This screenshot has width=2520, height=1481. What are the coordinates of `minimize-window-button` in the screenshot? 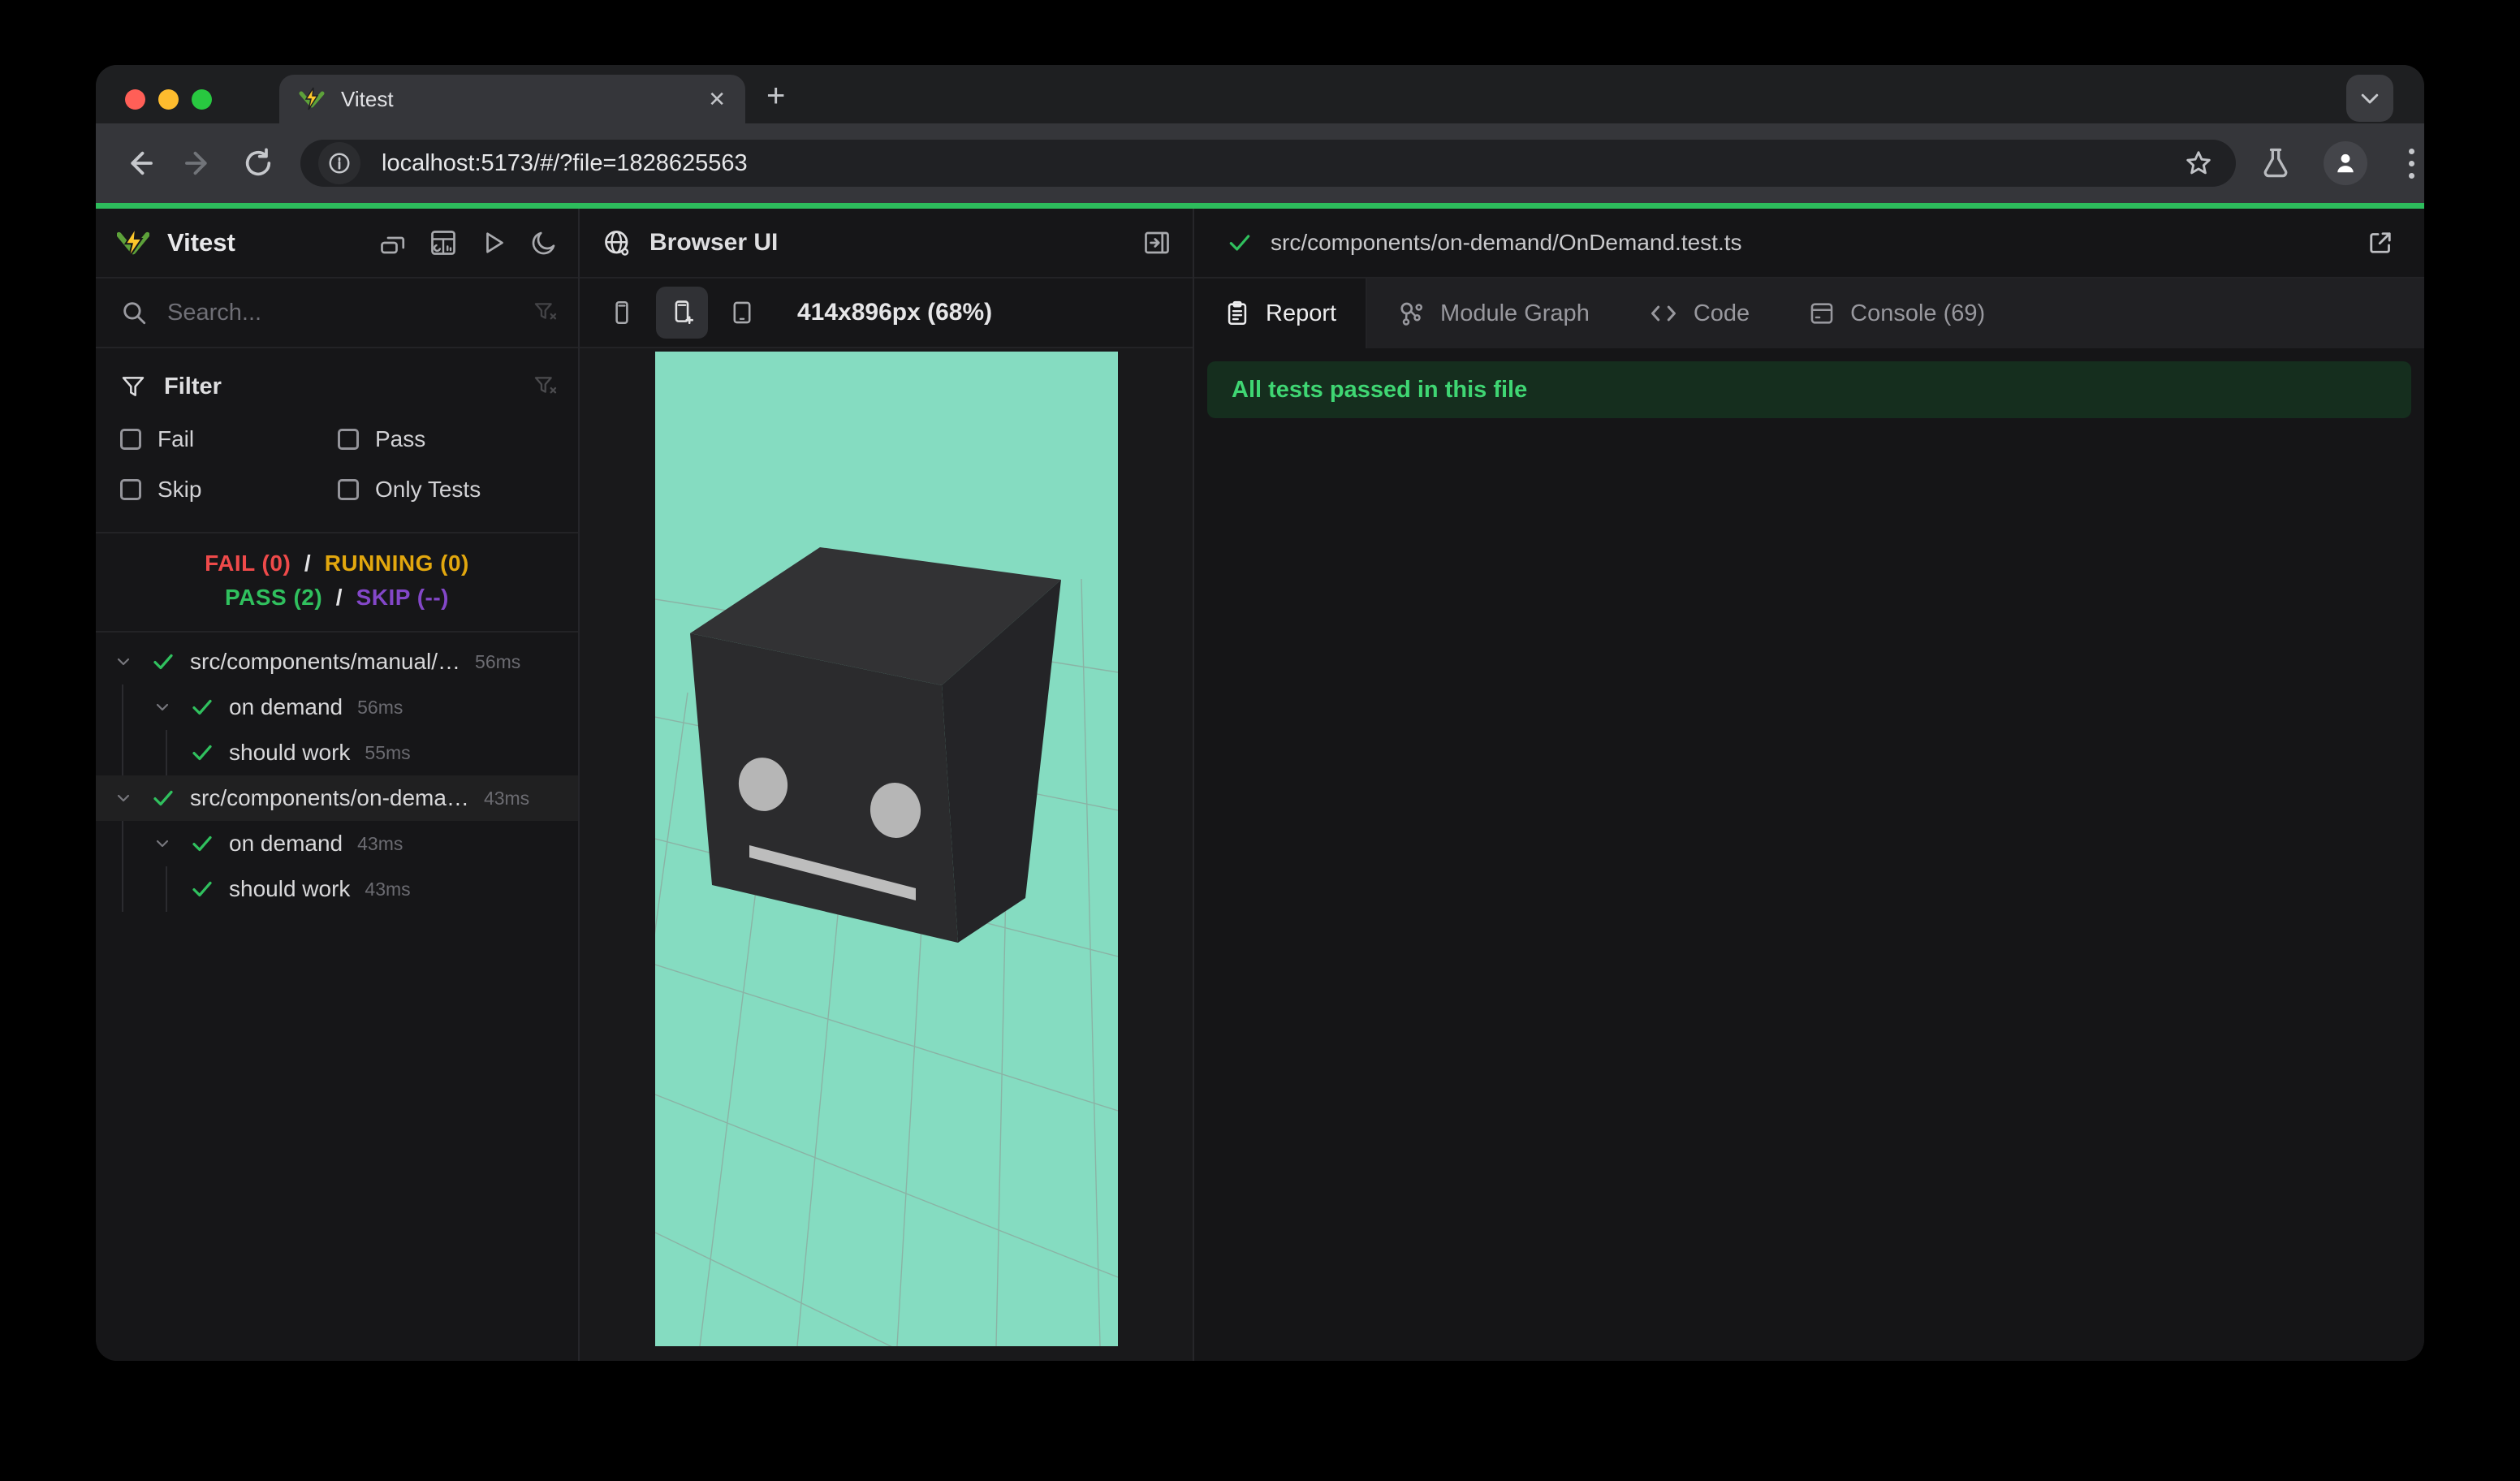 It's located at (169, 100).